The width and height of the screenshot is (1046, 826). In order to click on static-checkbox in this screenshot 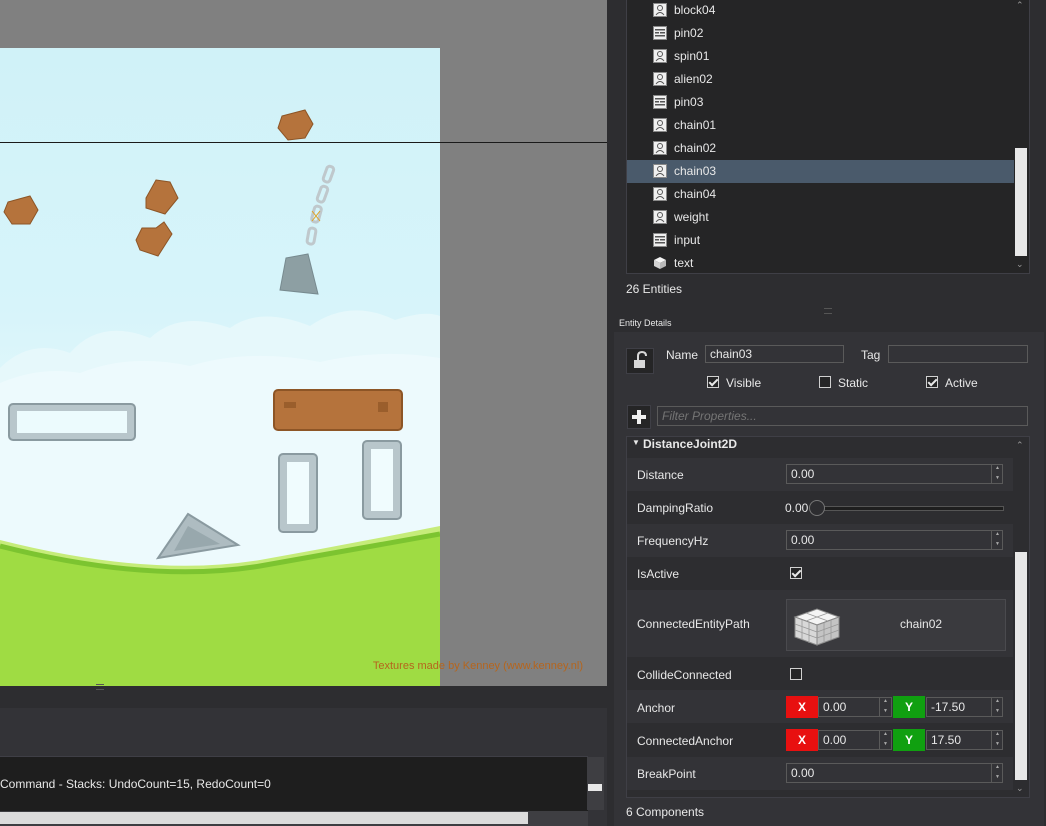, I will do `click(825, 382)`.